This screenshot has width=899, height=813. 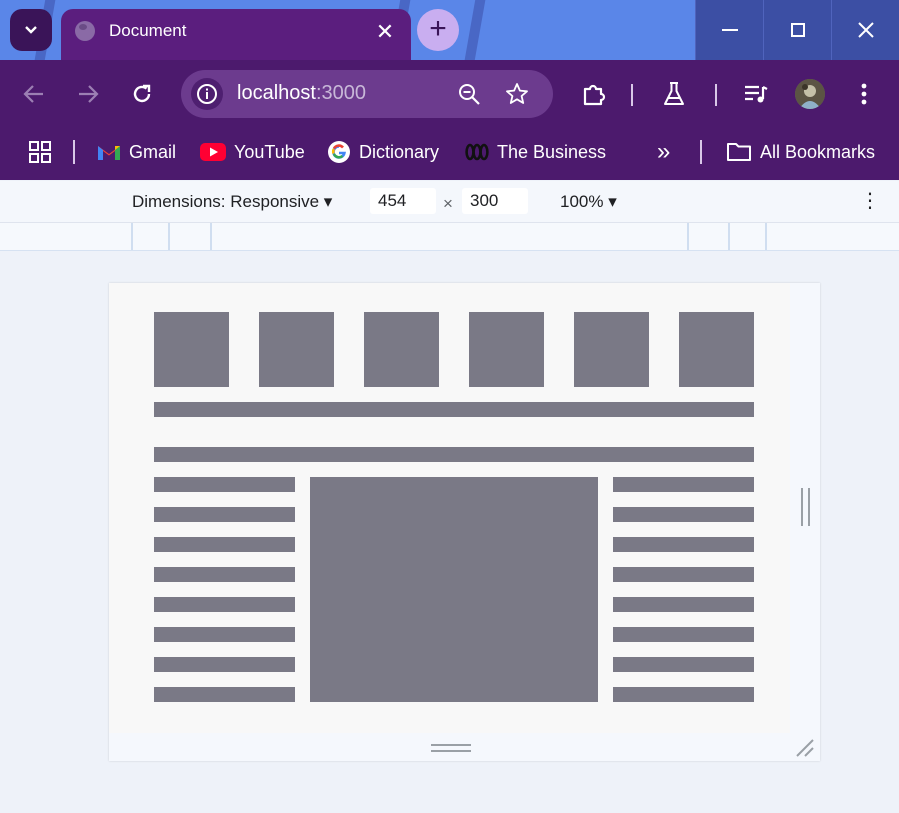 I want to click on resize-handle-right, so click(x=805, y=507).